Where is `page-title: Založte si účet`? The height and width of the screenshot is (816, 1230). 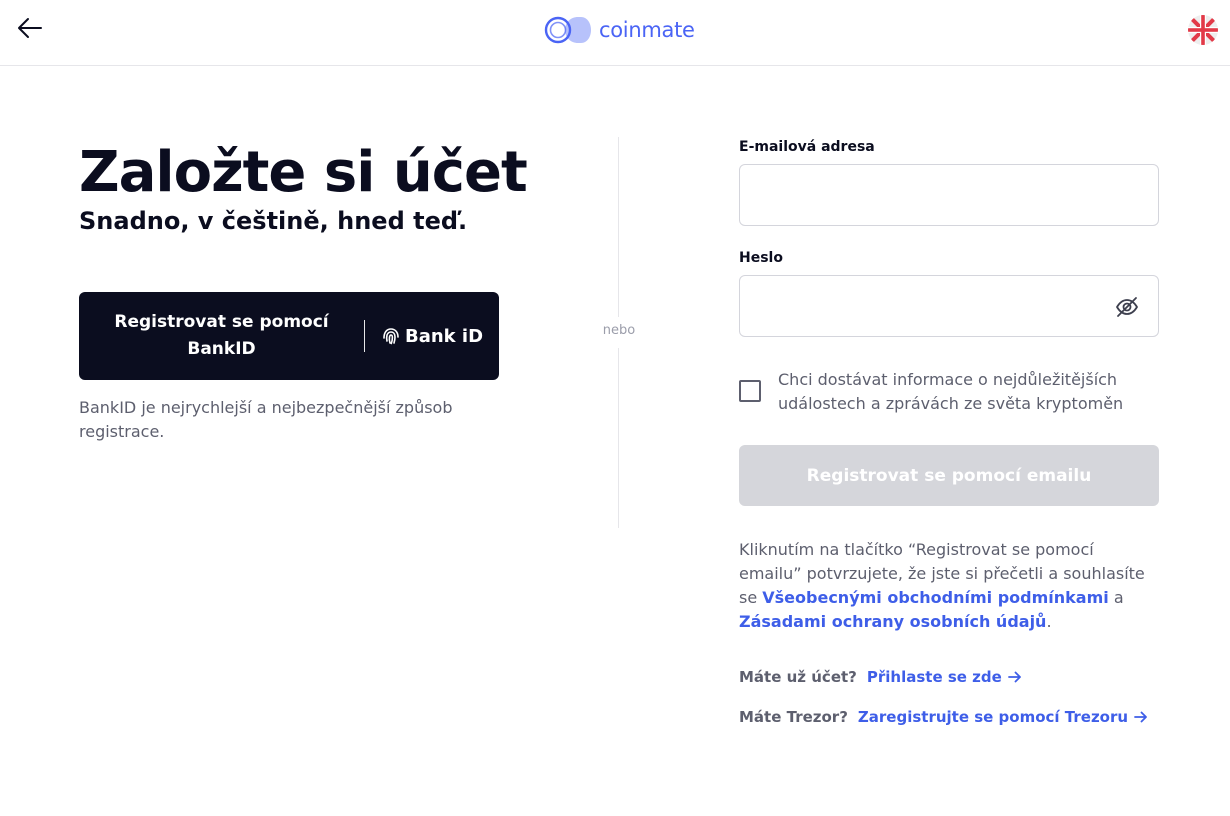 page-title: Založte si účet is located at coordinates (303, 172).